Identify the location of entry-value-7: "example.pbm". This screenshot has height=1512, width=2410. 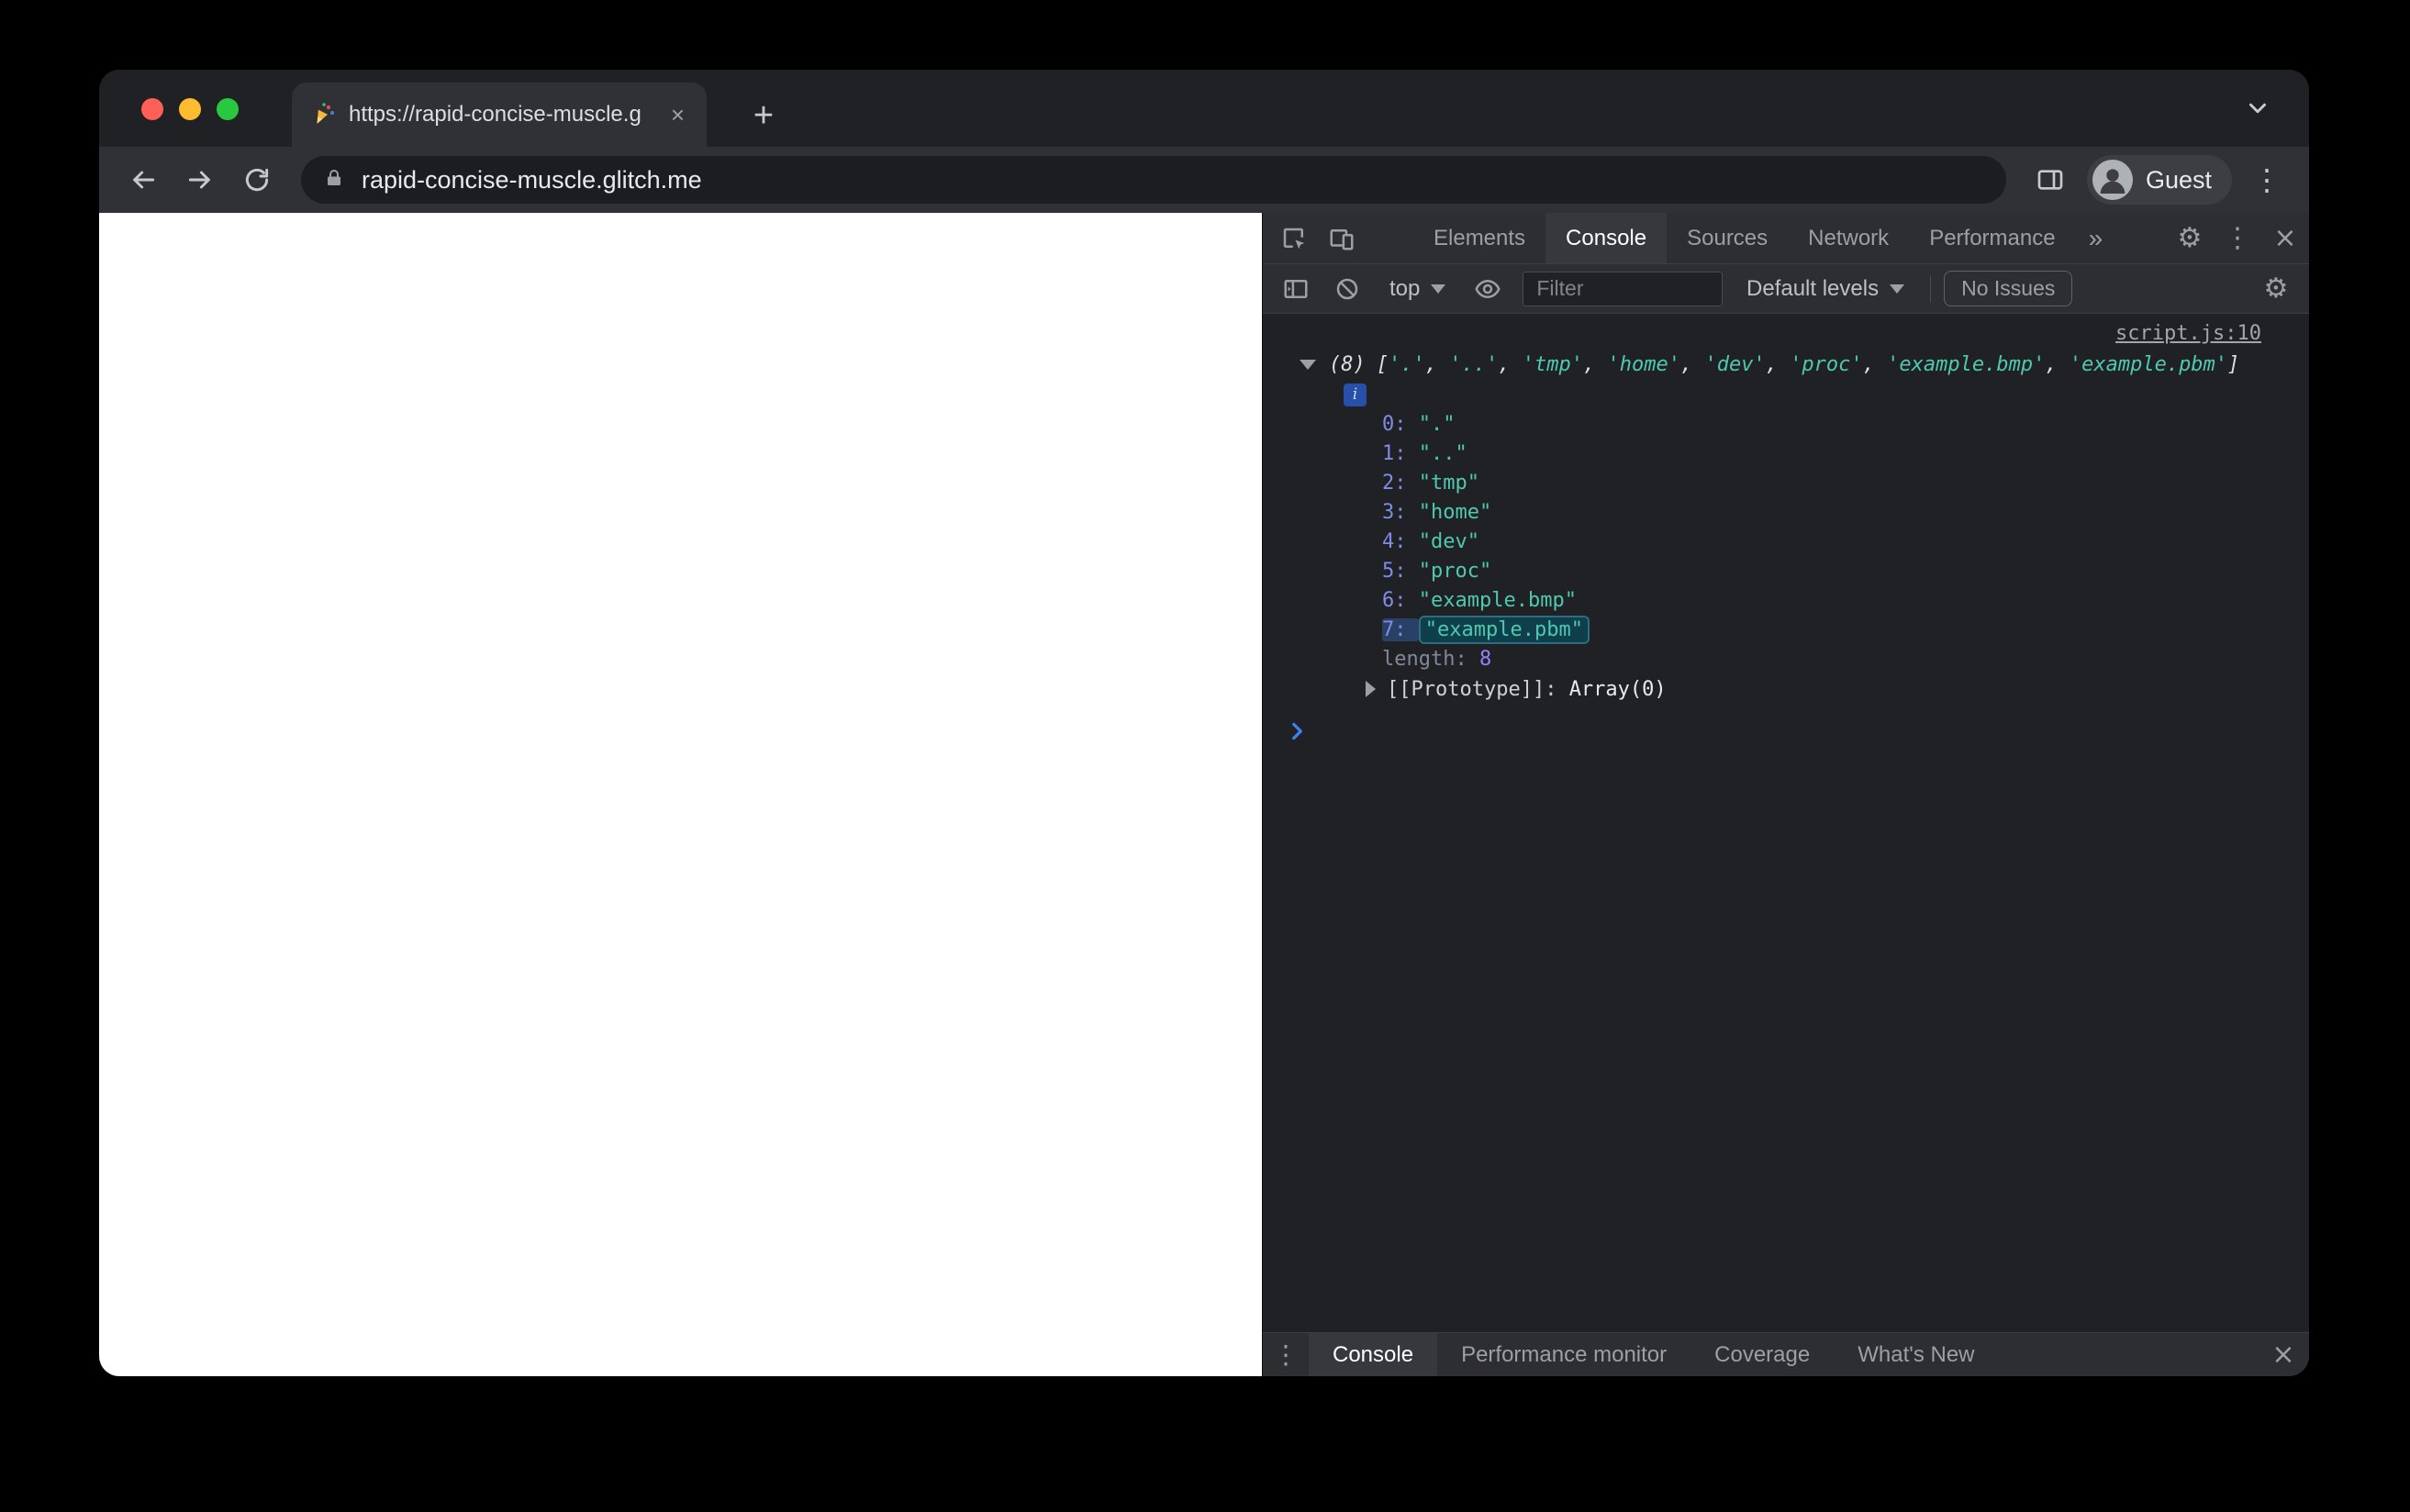
(1504, 630).